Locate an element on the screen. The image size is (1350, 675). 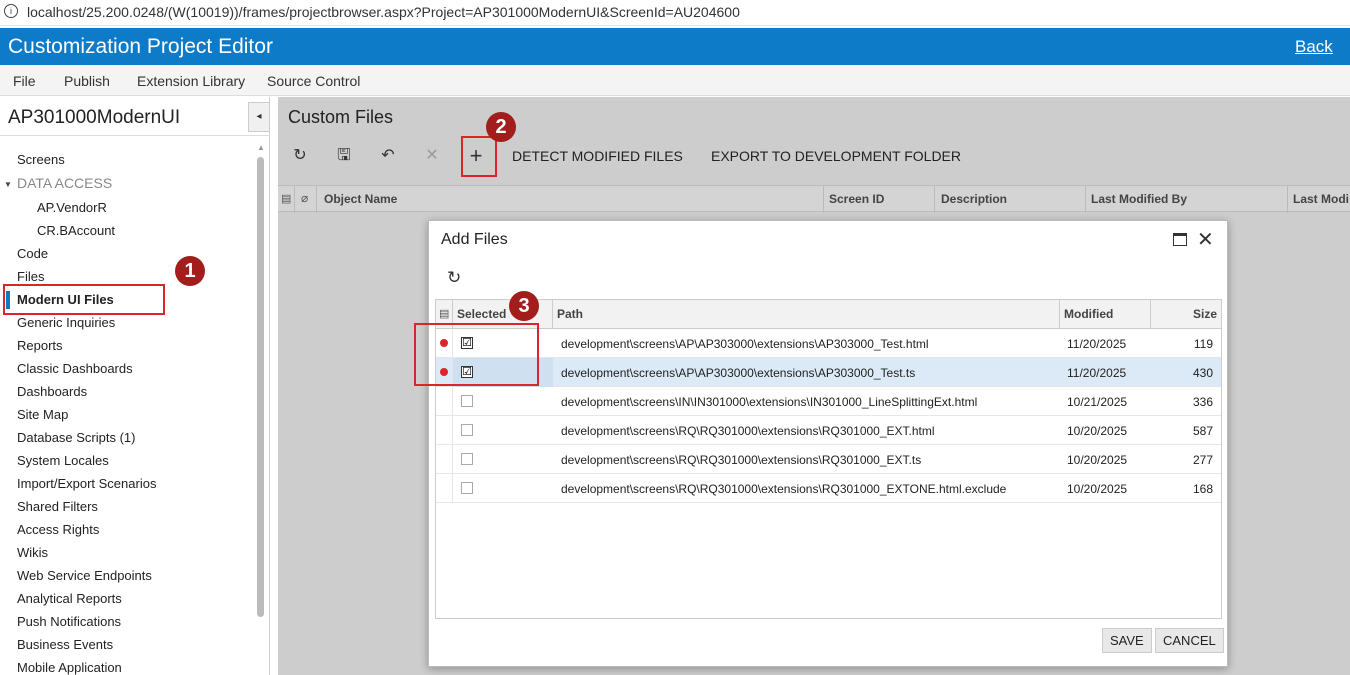
col-screen-id: Screen ID is located at coordinates (856, 199).